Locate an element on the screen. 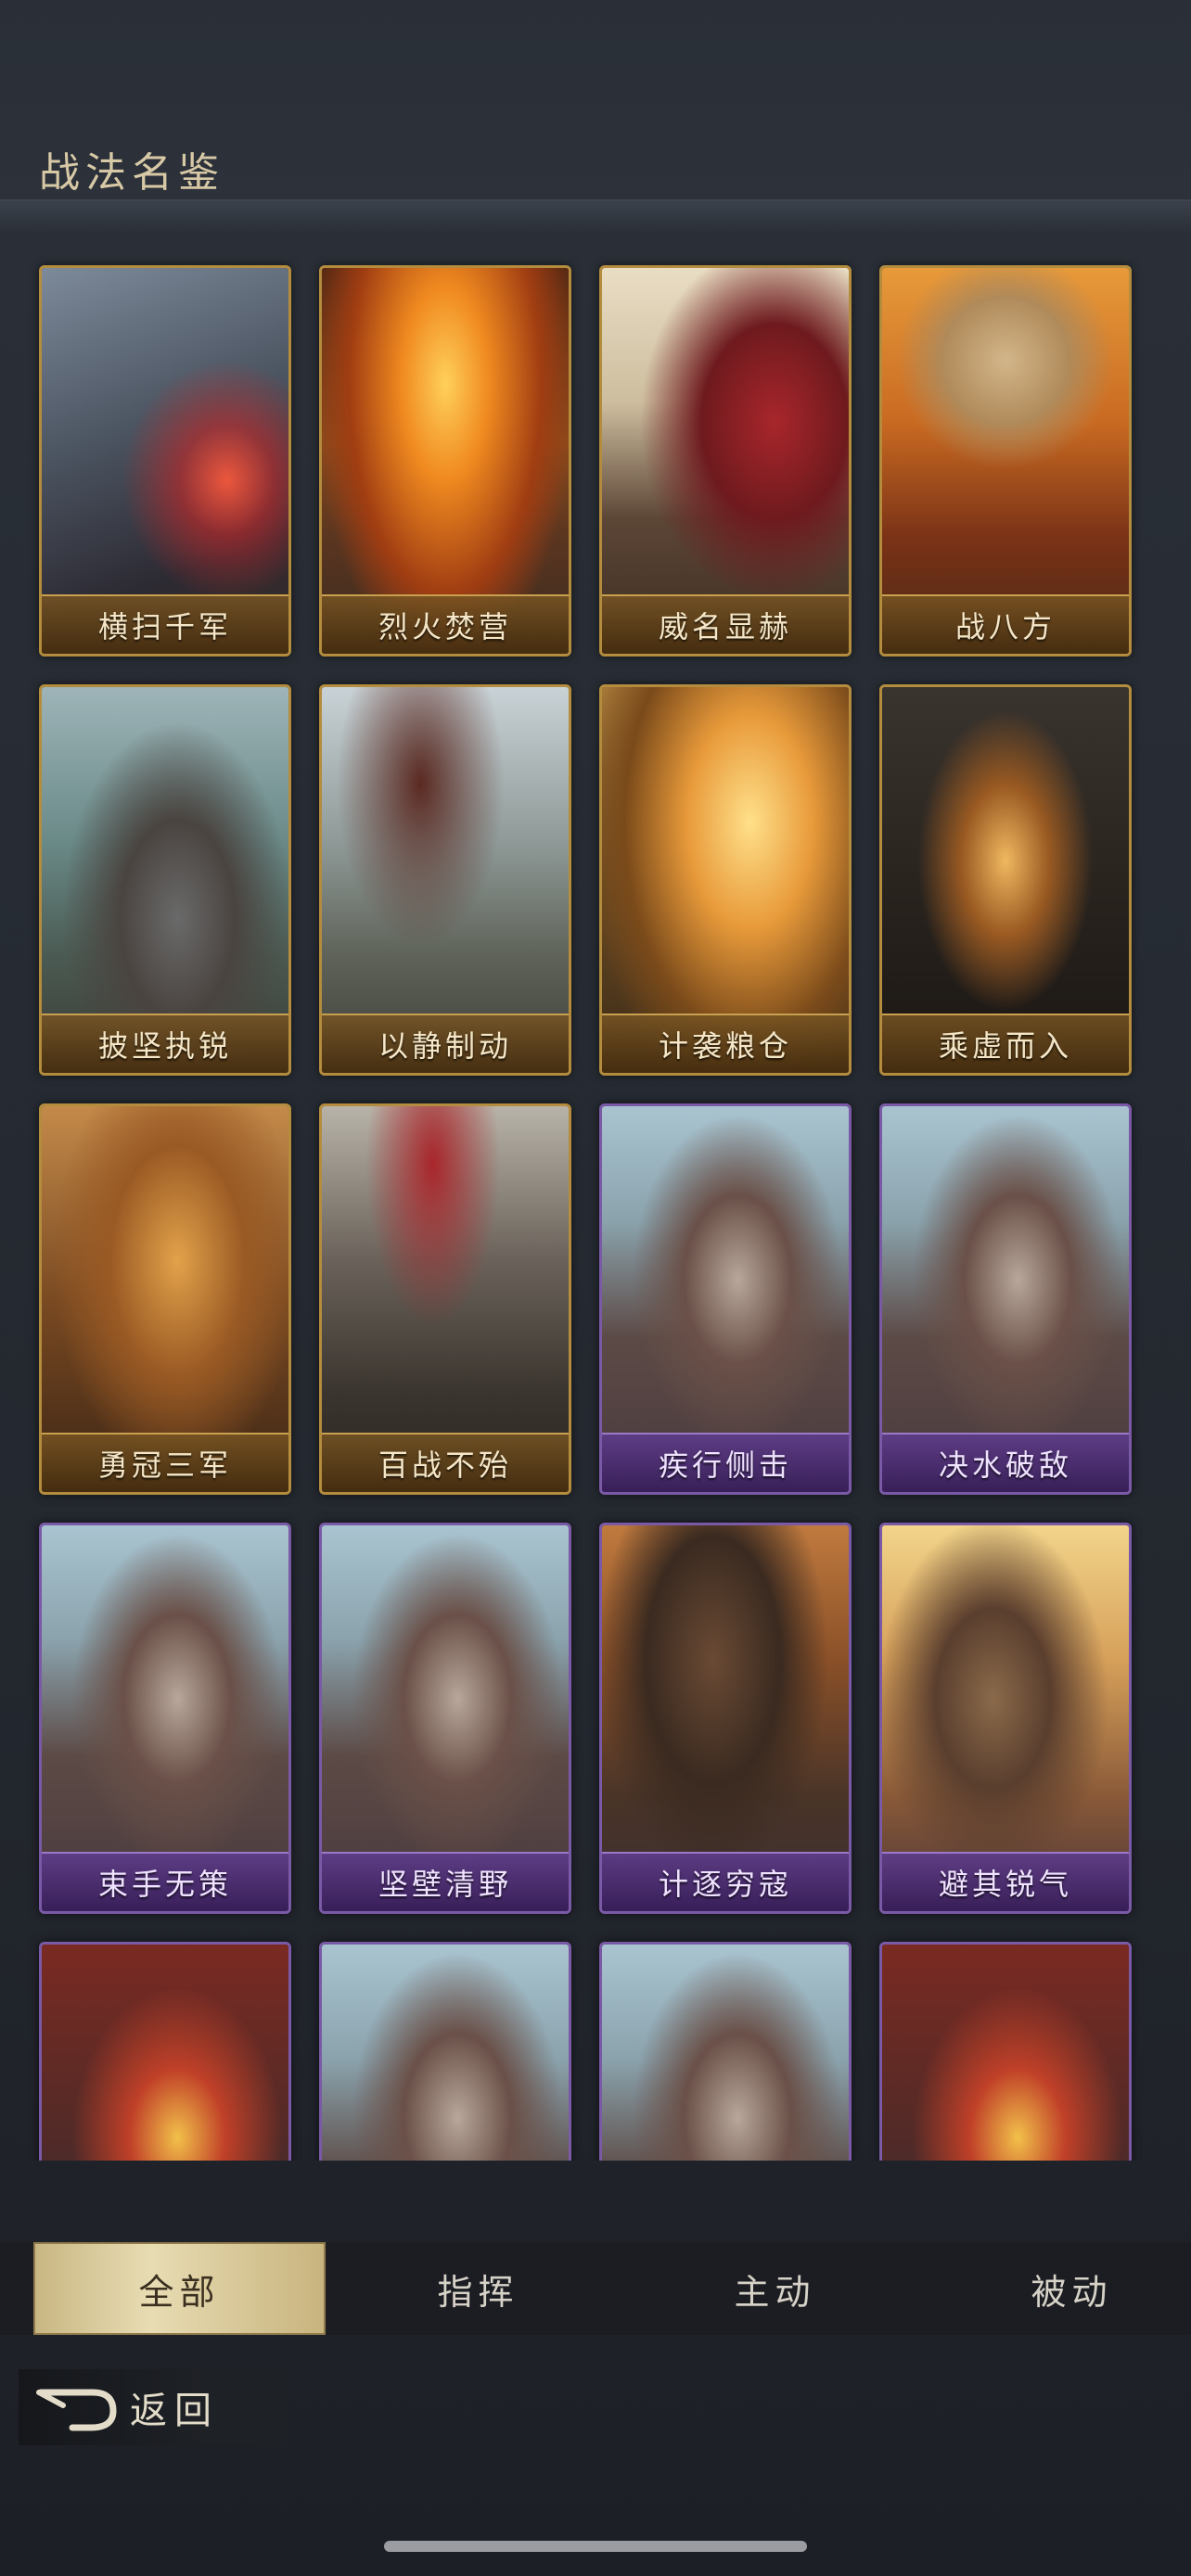 The width and height of the screenshot is (1191, 2576). skill-card-label-bar: 战八方 is located at coordinates (1006, 624).